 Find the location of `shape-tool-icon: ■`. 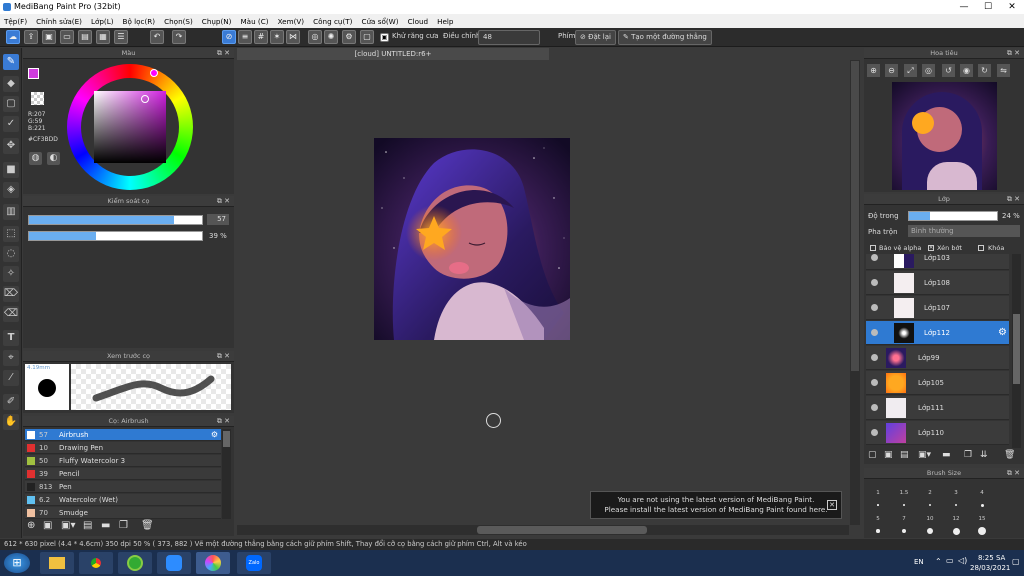

shape-tool-icon: ■ is located at coordinates (11, 170).